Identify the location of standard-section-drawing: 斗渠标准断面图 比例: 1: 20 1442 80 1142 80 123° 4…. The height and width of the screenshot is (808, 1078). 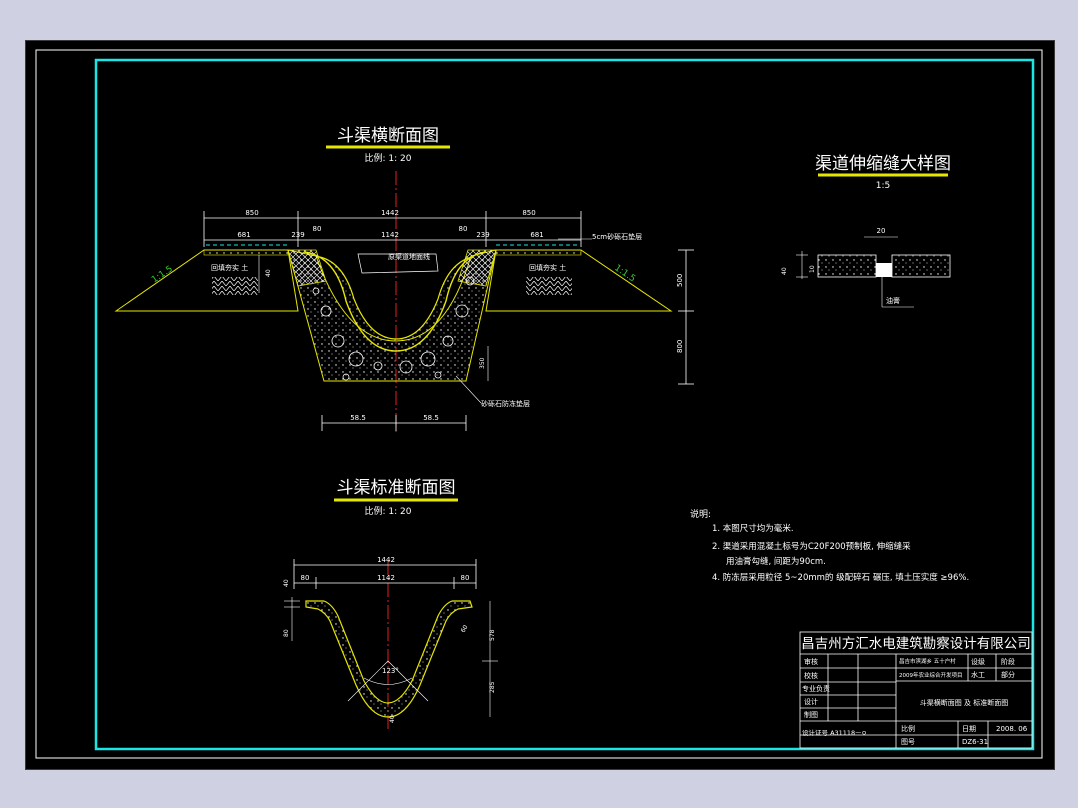
(390, 604).